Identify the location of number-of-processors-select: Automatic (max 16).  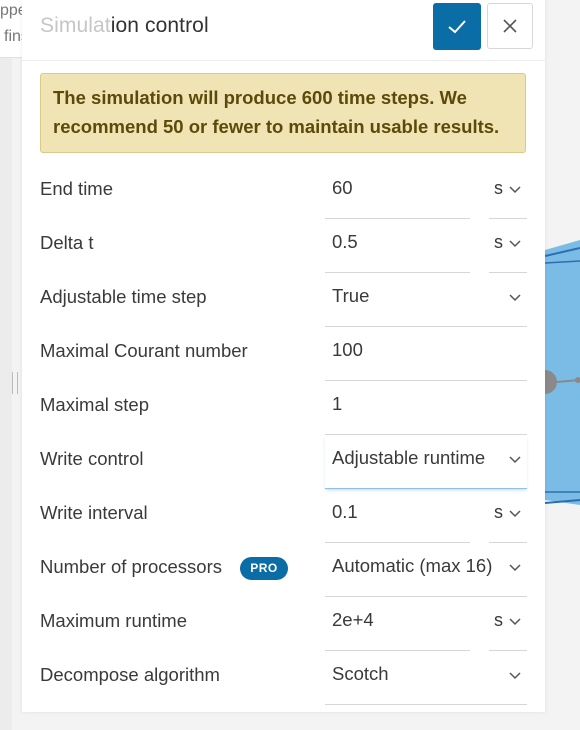
(426, 570).